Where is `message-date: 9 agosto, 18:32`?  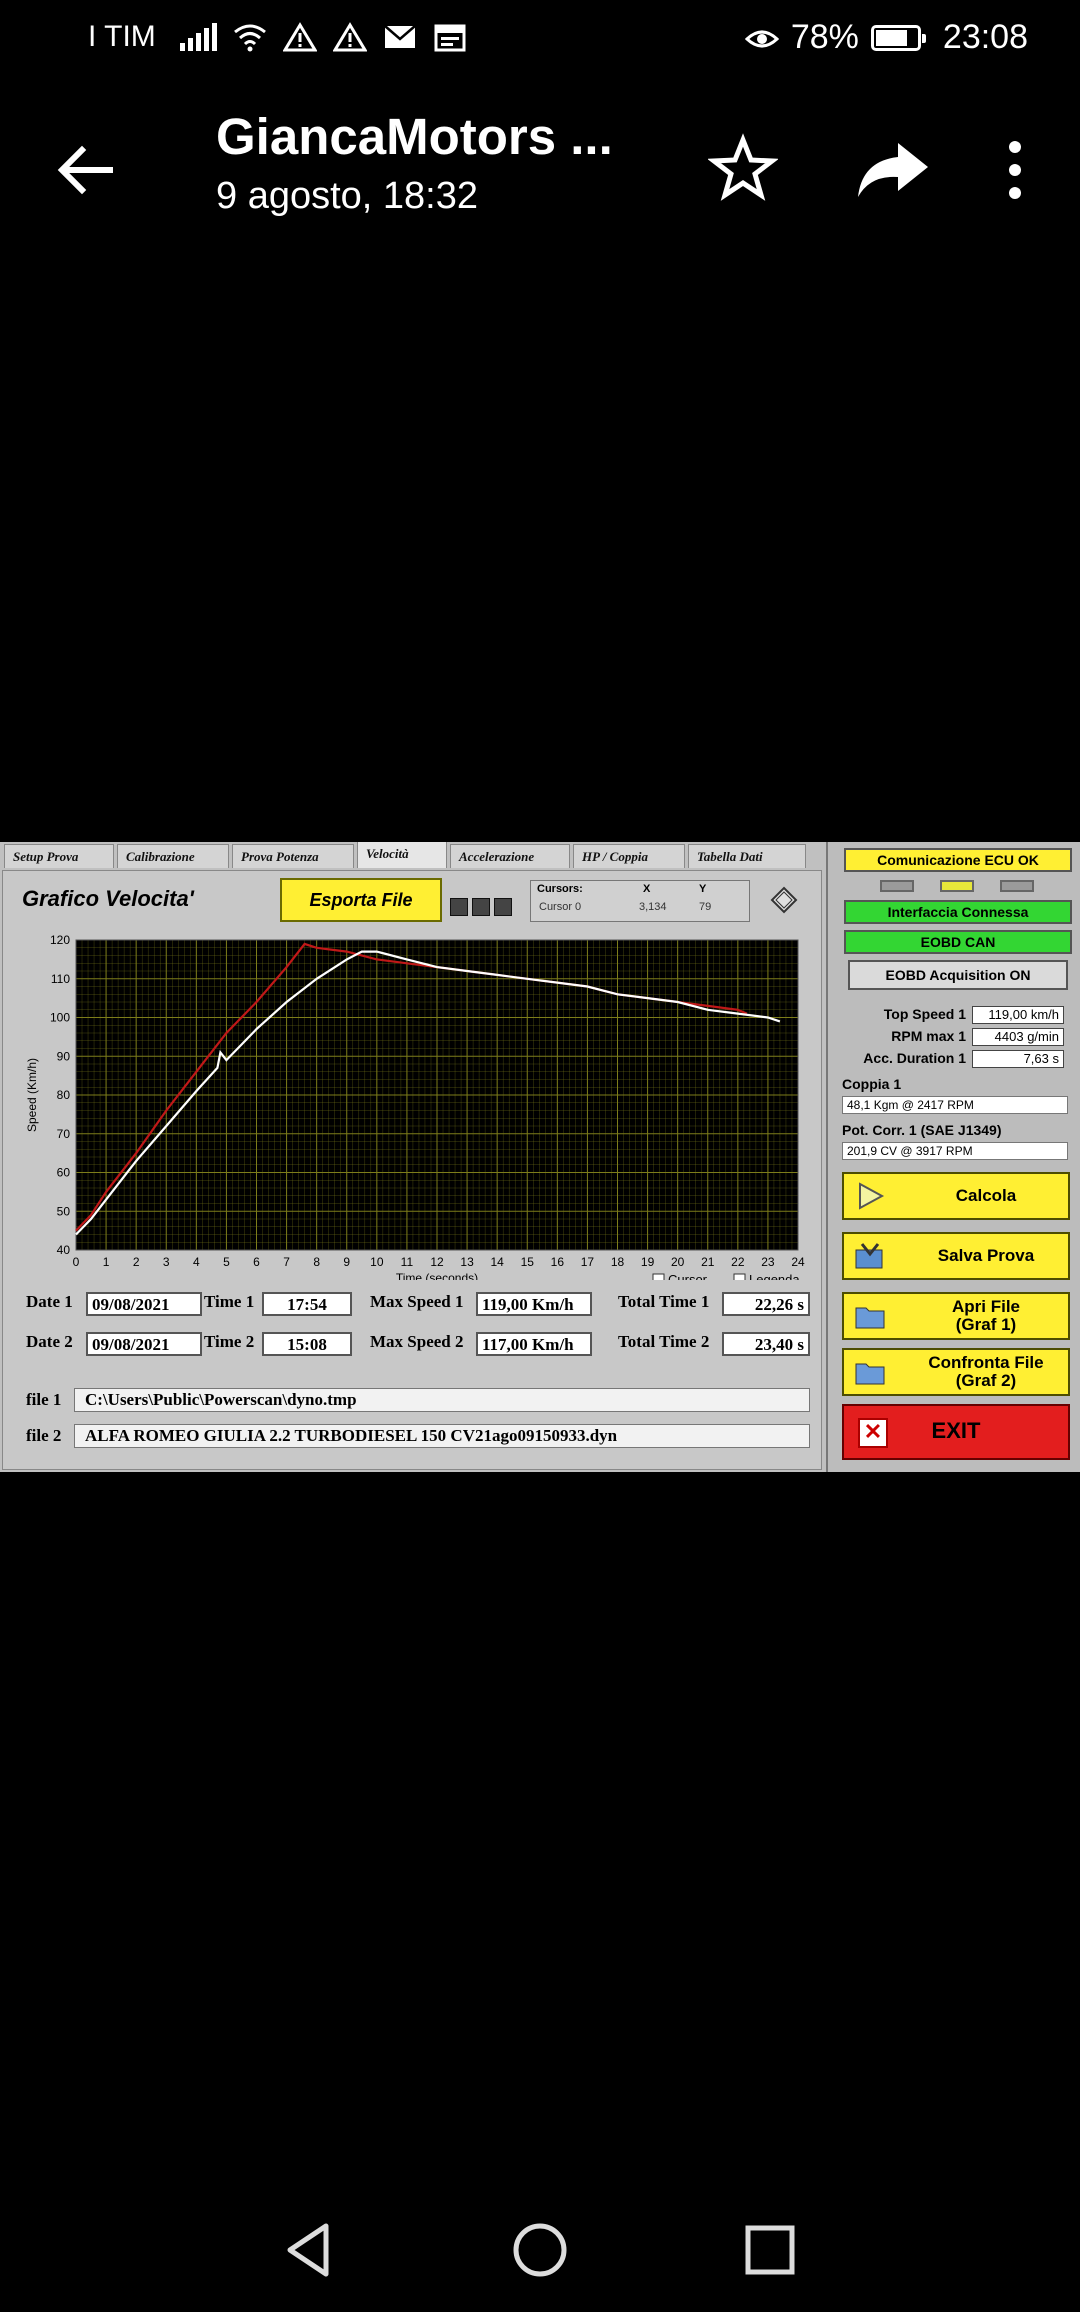 message-date: 9 agosto, 18:32 is located at coordinates (347, 196).